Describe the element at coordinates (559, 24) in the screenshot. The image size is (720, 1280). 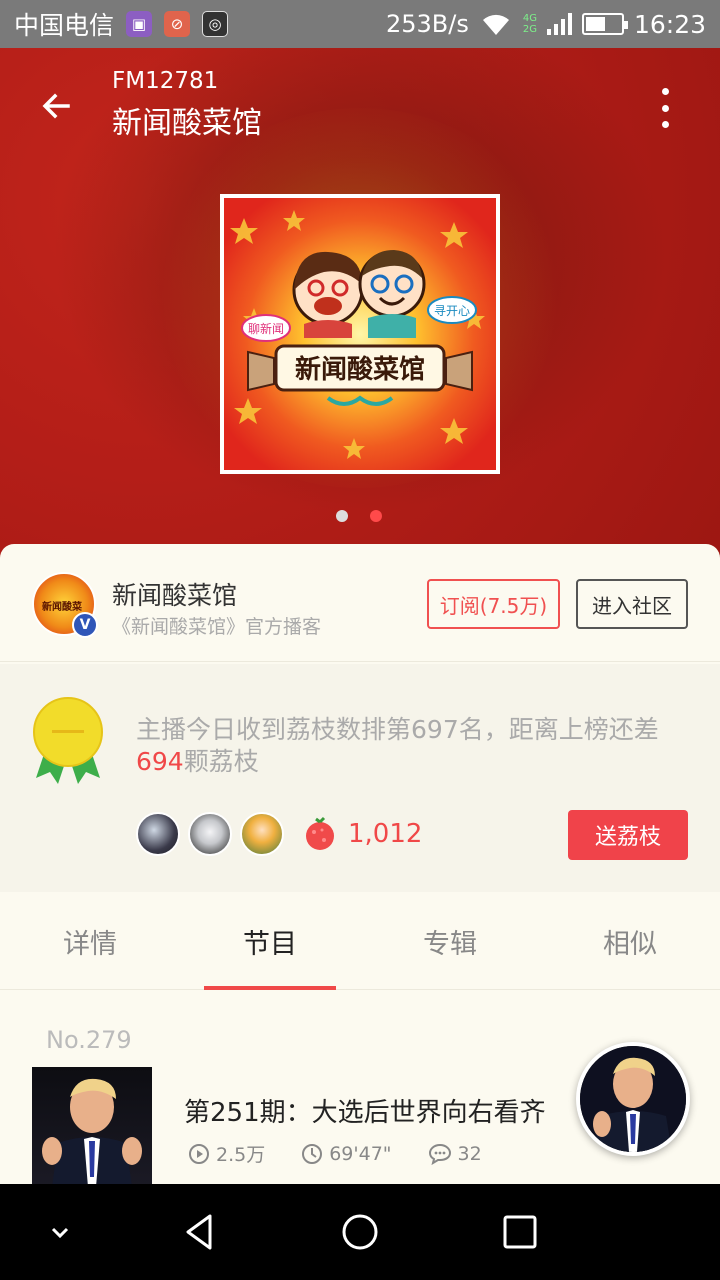
I see `signal-icon` at that location.